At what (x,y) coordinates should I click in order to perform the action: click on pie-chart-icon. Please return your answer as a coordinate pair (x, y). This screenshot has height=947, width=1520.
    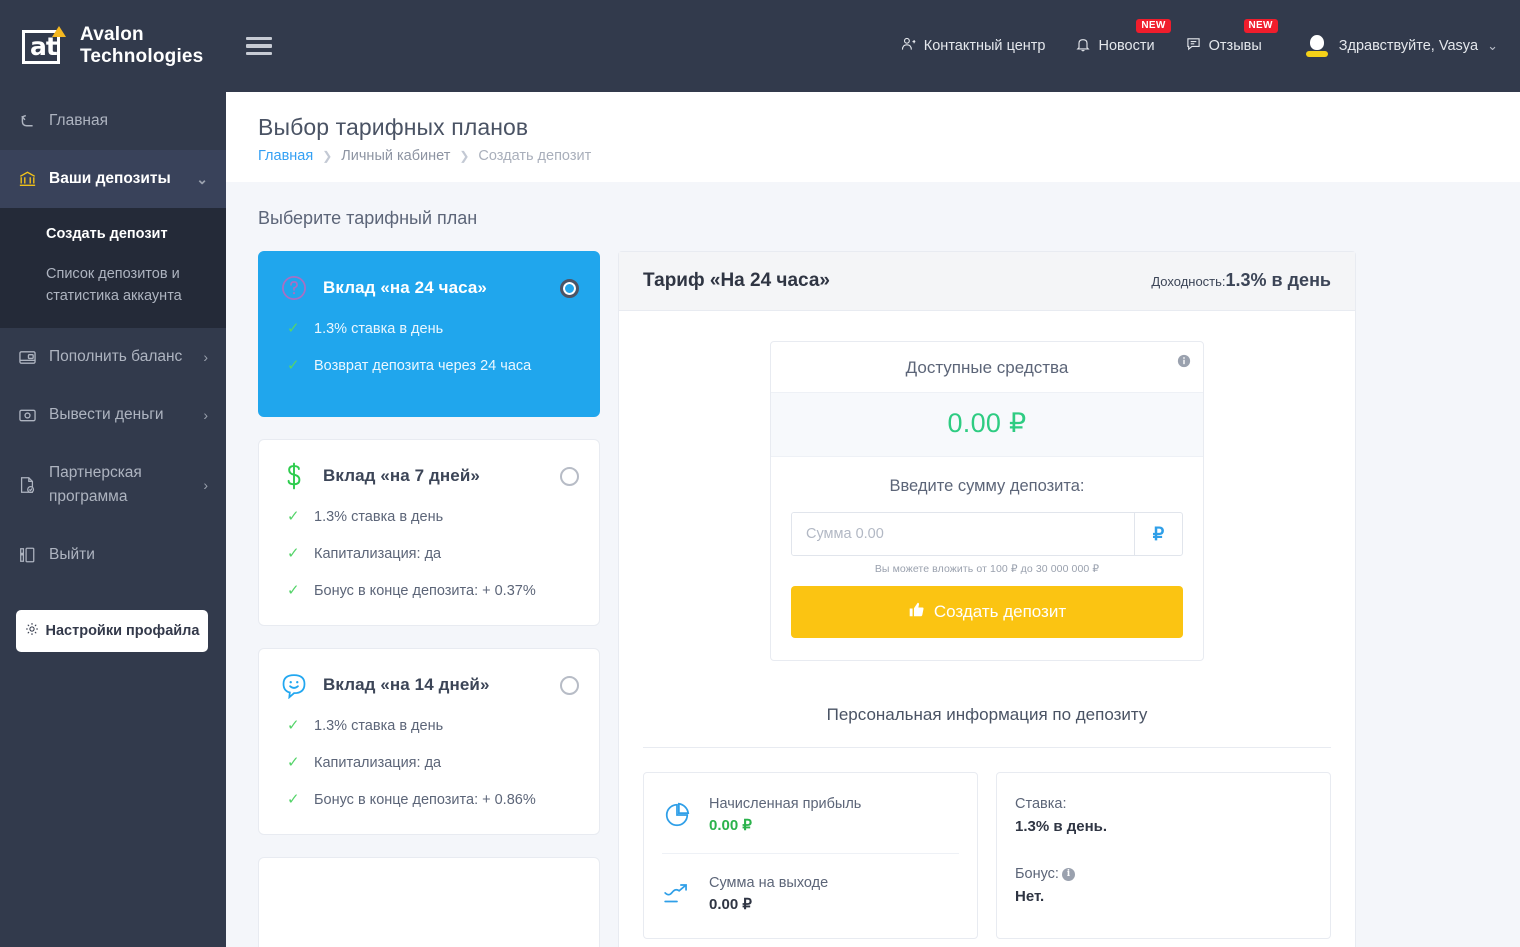
    Looking at the image, I should click on (677, 815).